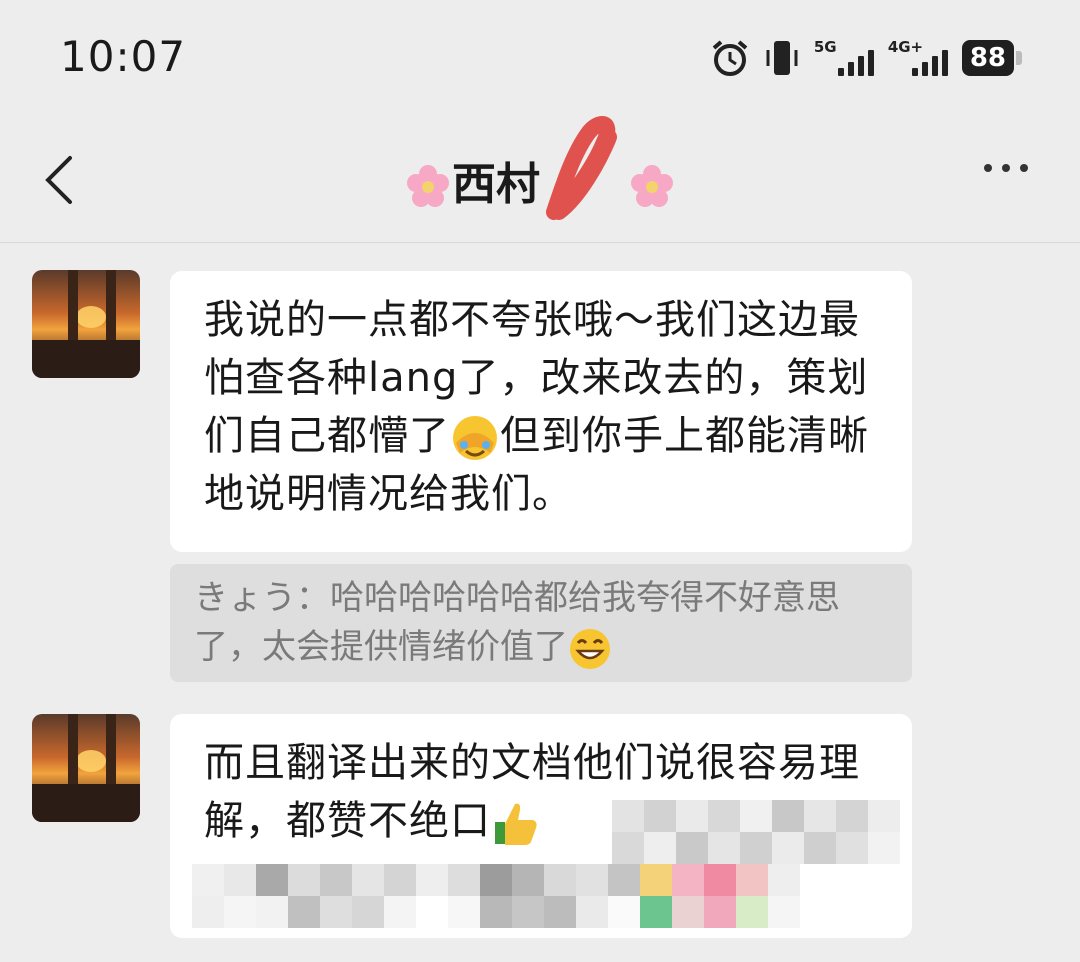 The height and width of the screenshot is (962, 1080). Describe the element at coordinates (516, 824) in the screenshot. I see `thumbs-up-emoji` at that location.